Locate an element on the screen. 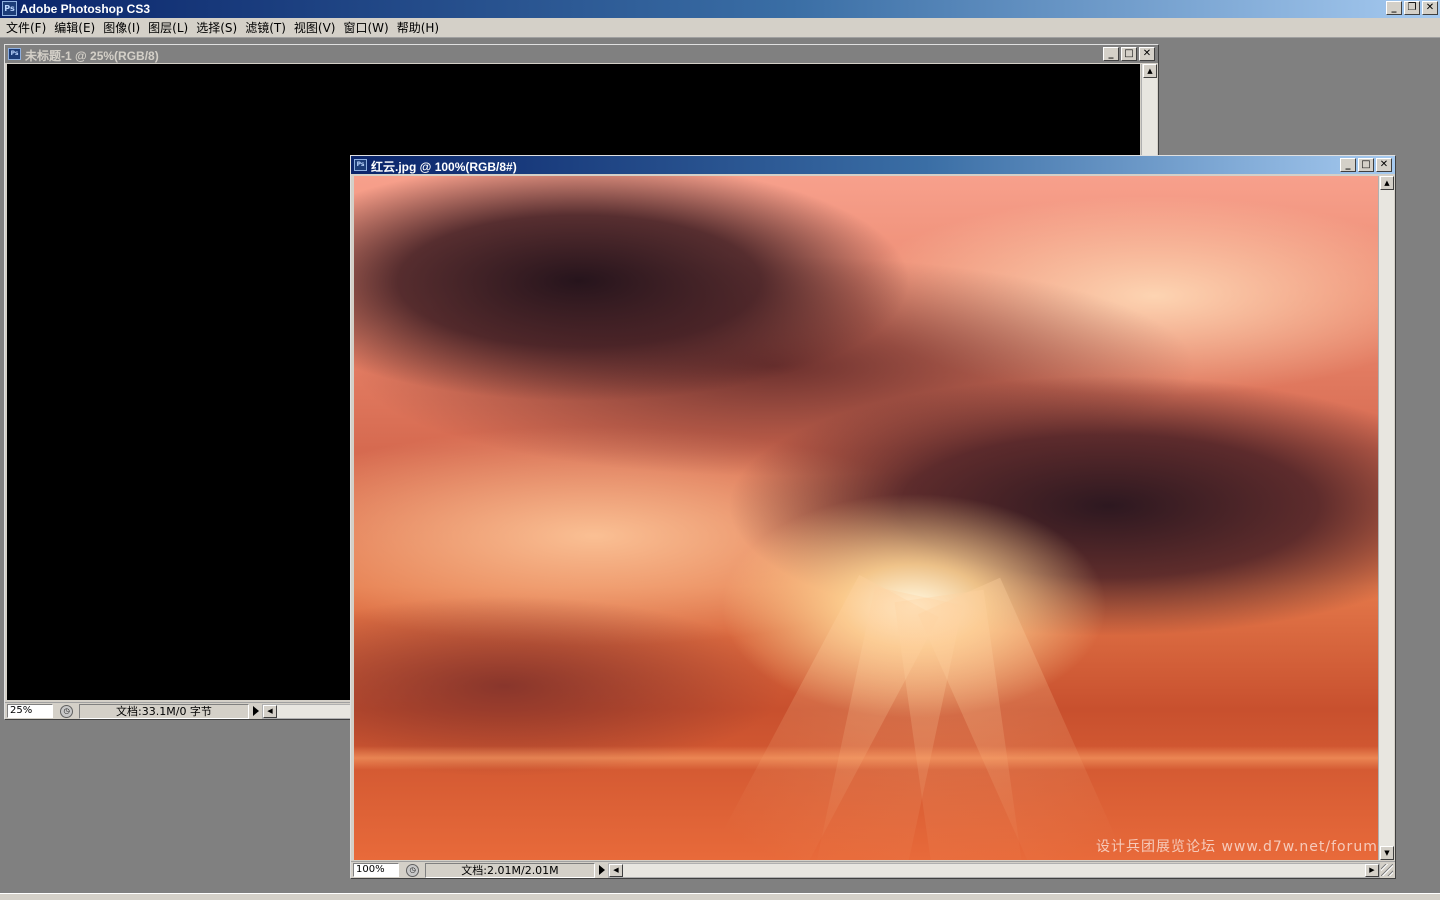 This screenshot has height=900, width=1440. menu-file: 文件(F) is located at coordinates (28, 27).